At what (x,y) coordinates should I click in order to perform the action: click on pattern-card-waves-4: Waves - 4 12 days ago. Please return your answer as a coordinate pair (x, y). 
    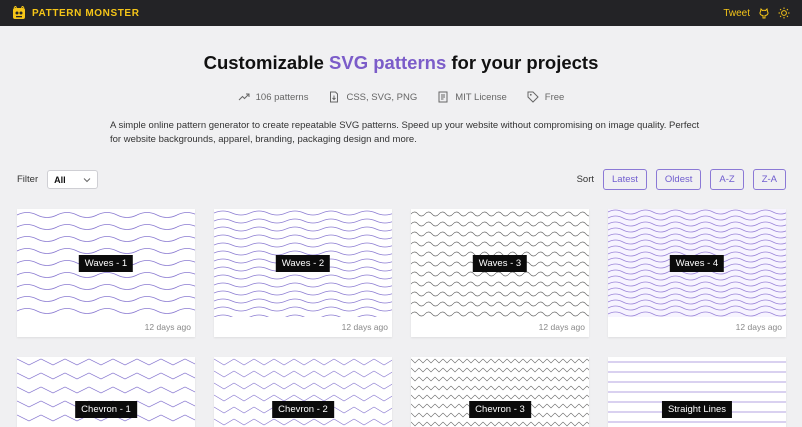
    Looking at the image, I should click on (697, 273).